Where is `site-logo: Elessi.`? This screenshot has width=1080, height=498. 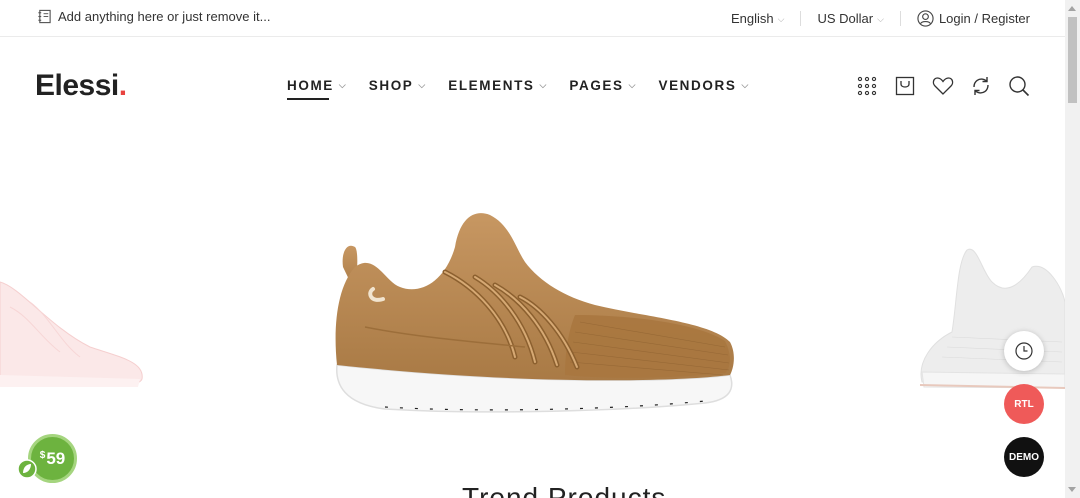 site-logo: Elessi. is located at coordinates (81, 86).